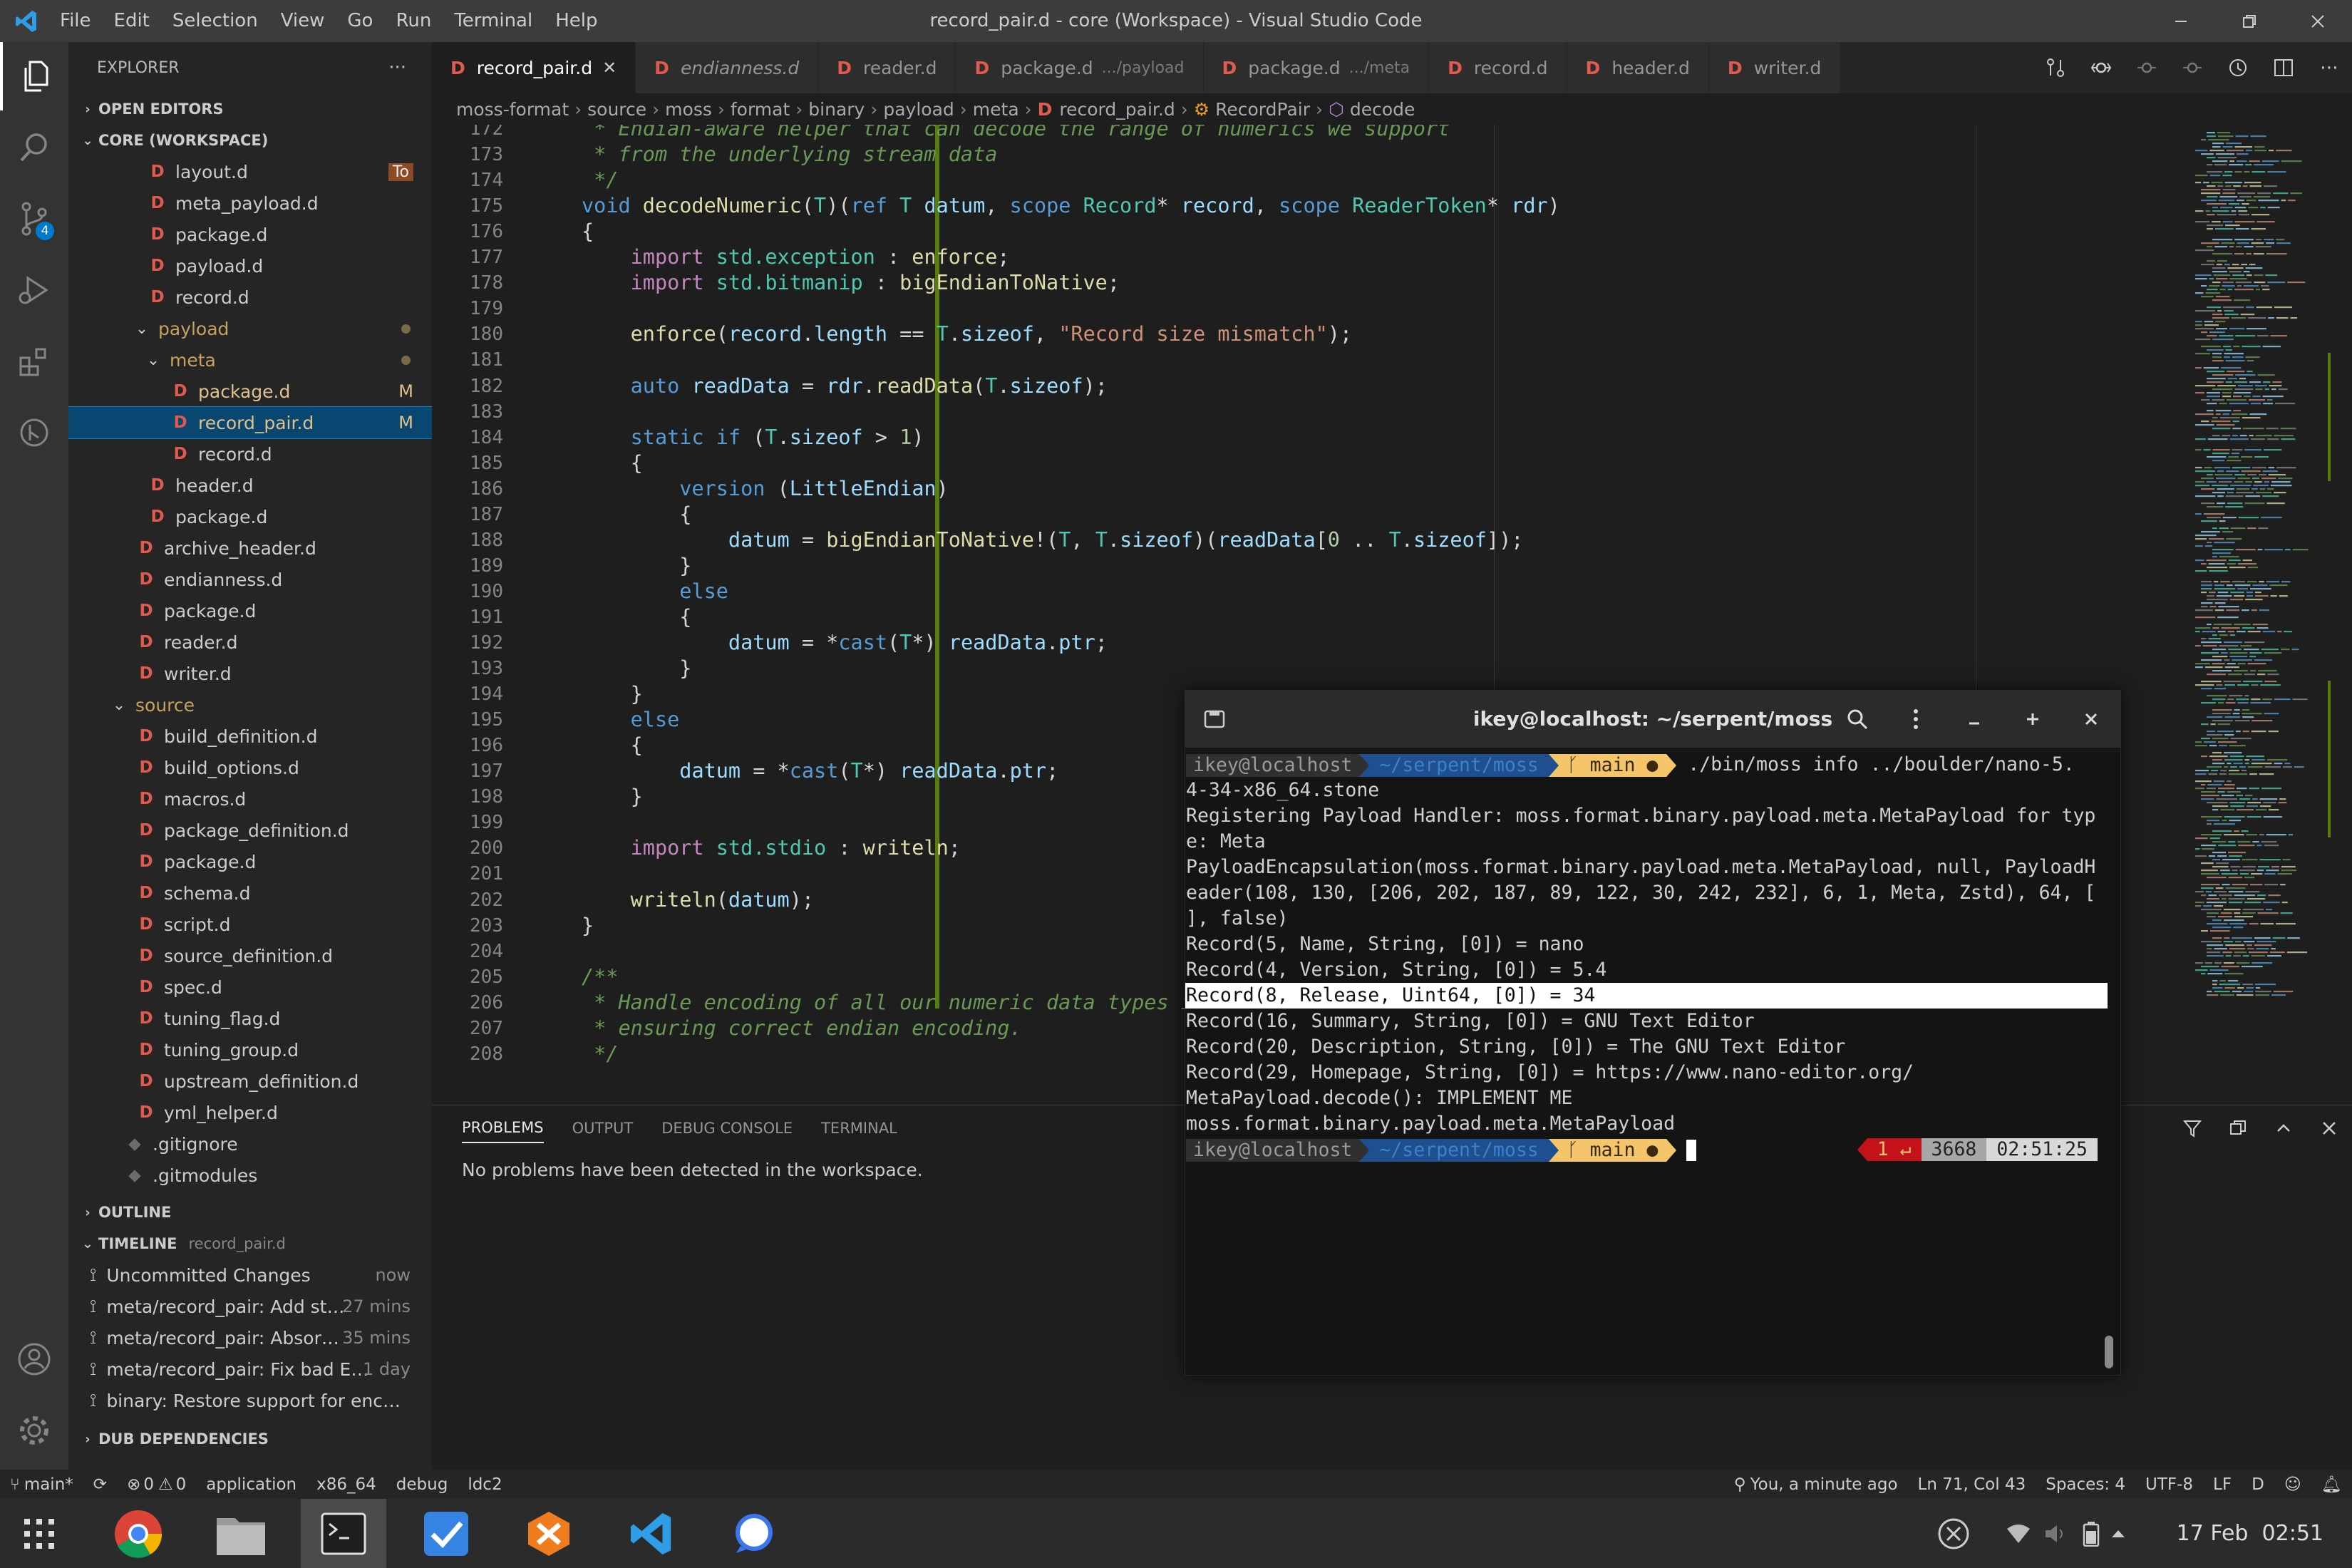 This screenshot has width=2352, height=1568. Describe the element at coordinates (303, 21) in the screenshot. I see `menu-view: View` at that location.